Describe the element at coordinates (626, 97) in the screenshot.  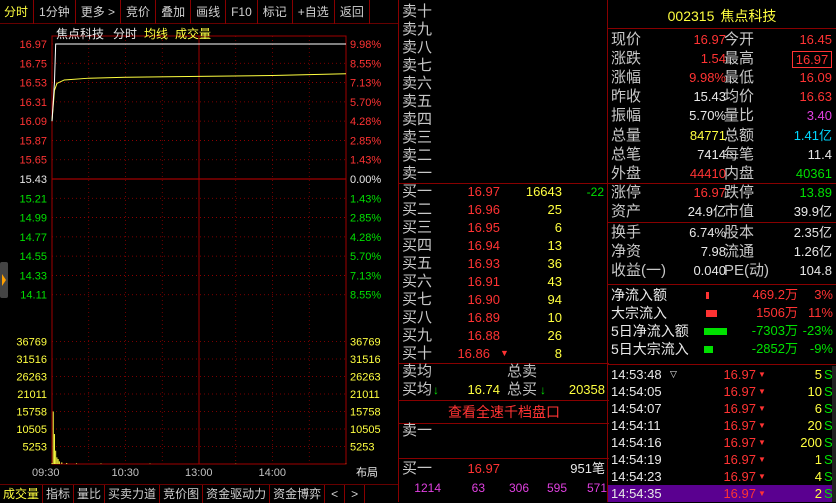
I see `quote-label: 昨收` at that location.